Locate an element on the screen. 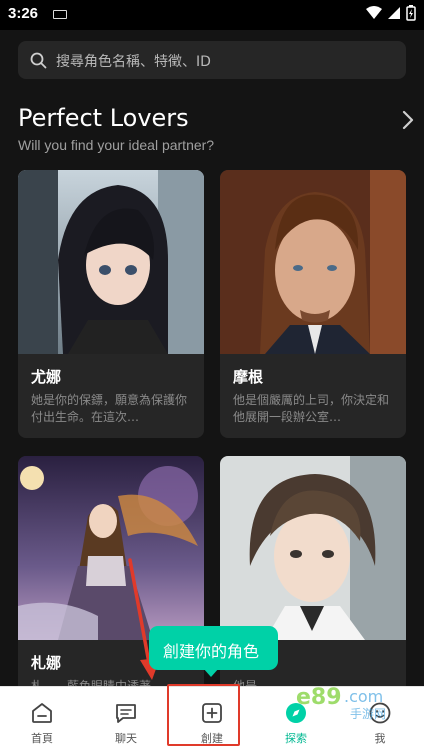  tooltip-text: 創建你的角色 is located at coordinates (211, 651).